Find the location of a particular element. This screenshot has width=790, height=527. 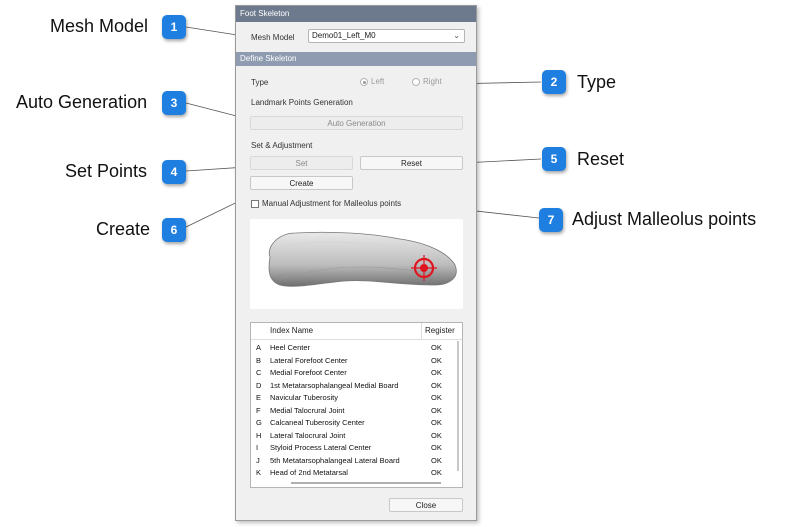

callout-label-create: Create is located at coordinates (123, 229).